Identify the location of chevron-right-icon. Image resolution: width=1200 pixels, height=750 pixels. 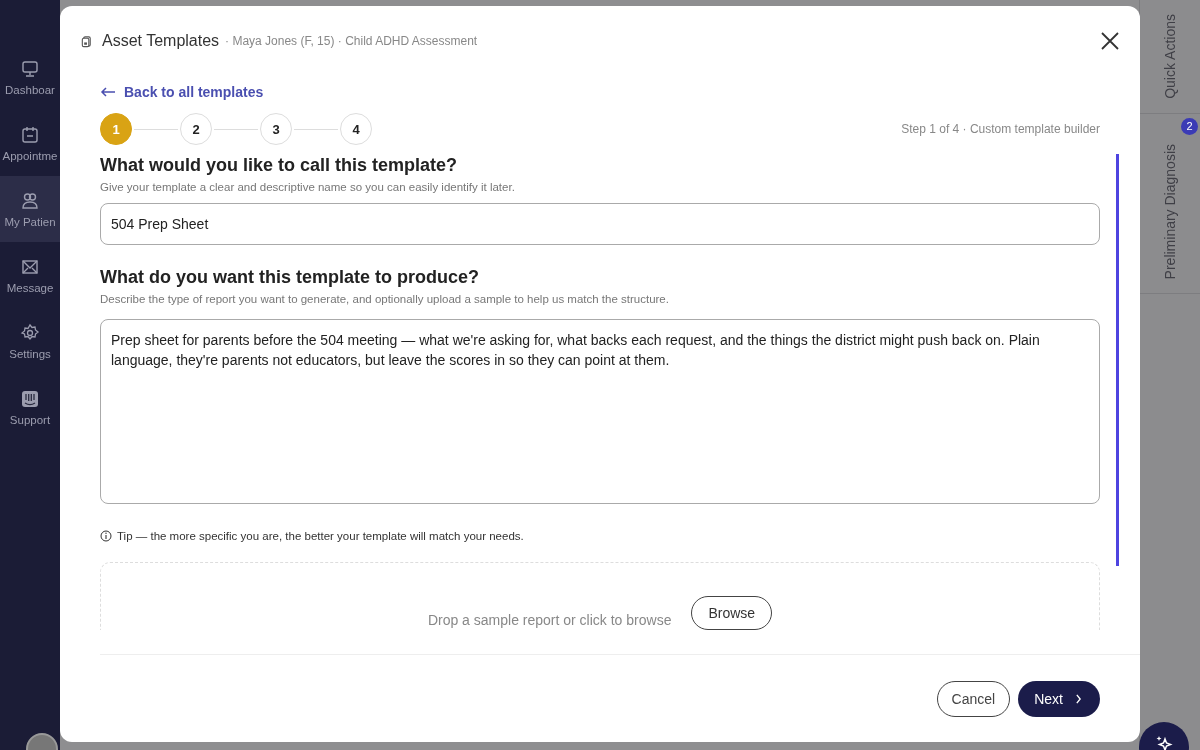
(1078, 698).